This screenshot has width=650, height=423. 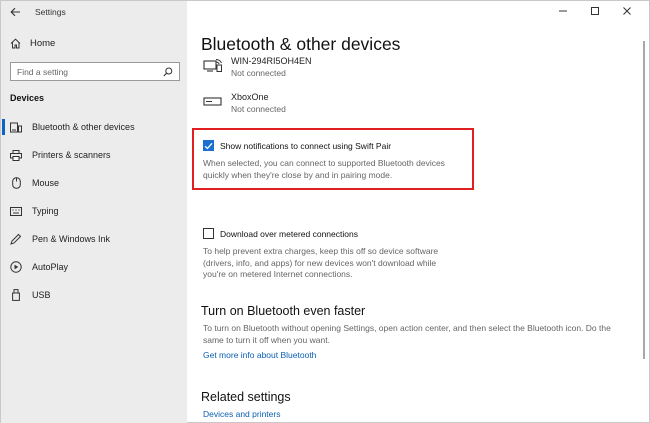 What do you see at coordinates (50, 267) in the screenshot?
I see `sidebar-item-label: AutoPlay` at bounding box center [50, 267].